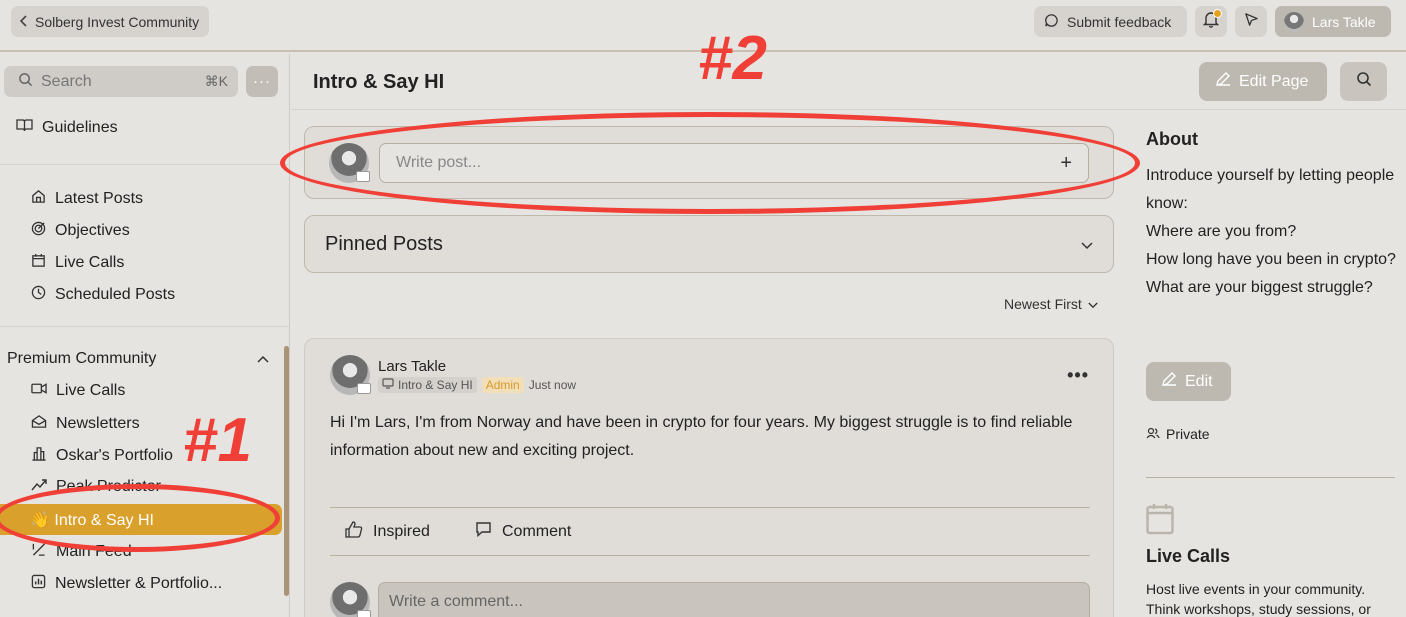 The image size is (1406, 617). What do you see at coordinates (1294, 21) in the screenshot?
I see `user-avatar` at bounding box center [1294, 21].